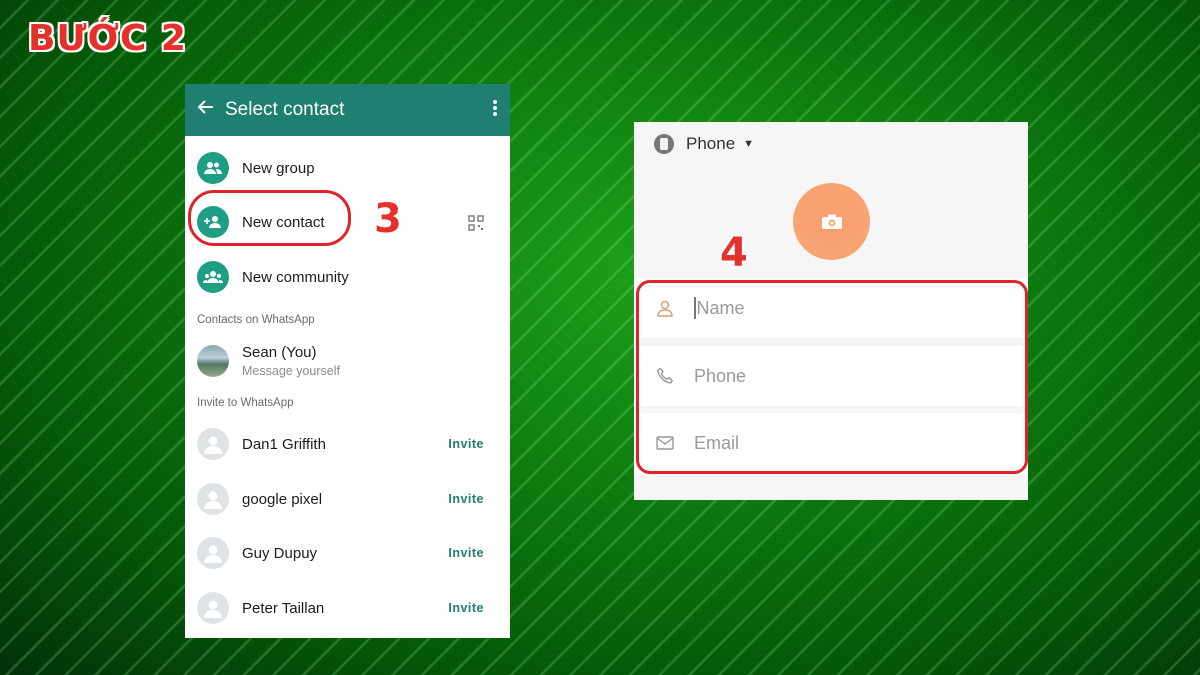 This screenshot has height=675, width=1200. I want to click on highlight-new-contact, so click(269, 218).